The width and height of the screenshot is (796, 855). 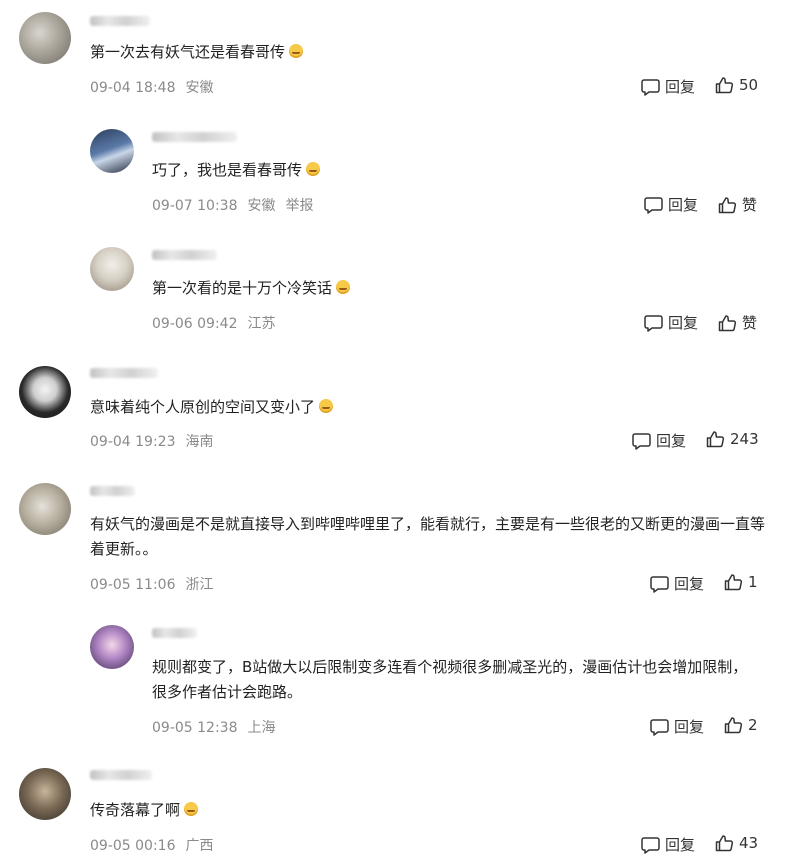 I want to click on comment-time: 09-04 19:23, so click(x=133, y=442).